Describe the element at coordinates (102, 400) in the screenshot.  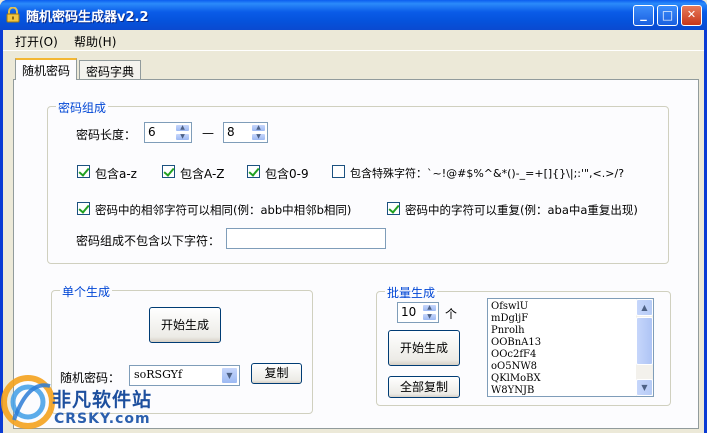
I see `watermark-name: 非凡软件站` at that location.